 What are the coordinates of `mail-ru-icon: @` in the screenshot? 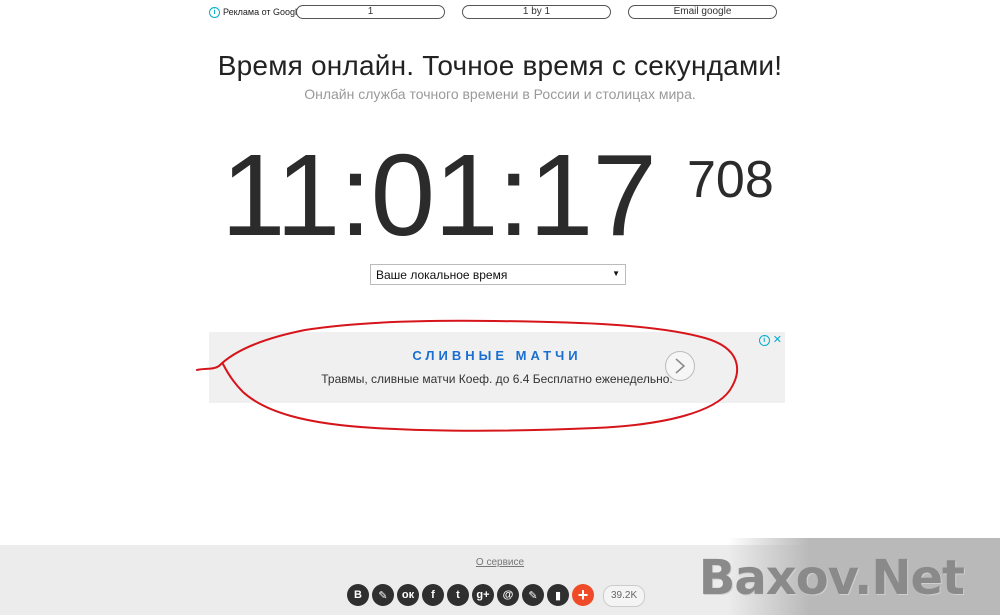 It's located at (508, 595).